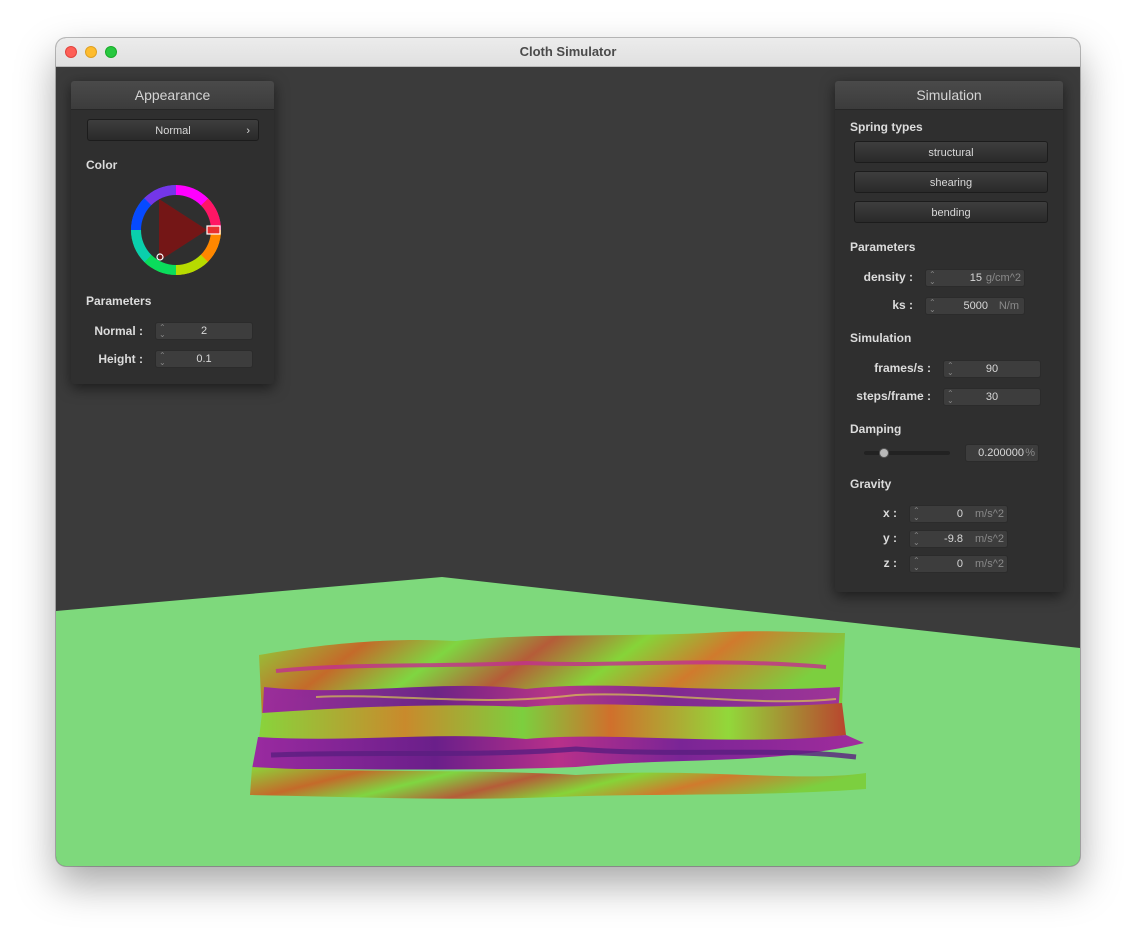 Image resolution: width=1136 pixels, height=940 pixels. Describe the element at coordinates (120, 359) in the screenshot. I see `height-label: Height :` at that location.